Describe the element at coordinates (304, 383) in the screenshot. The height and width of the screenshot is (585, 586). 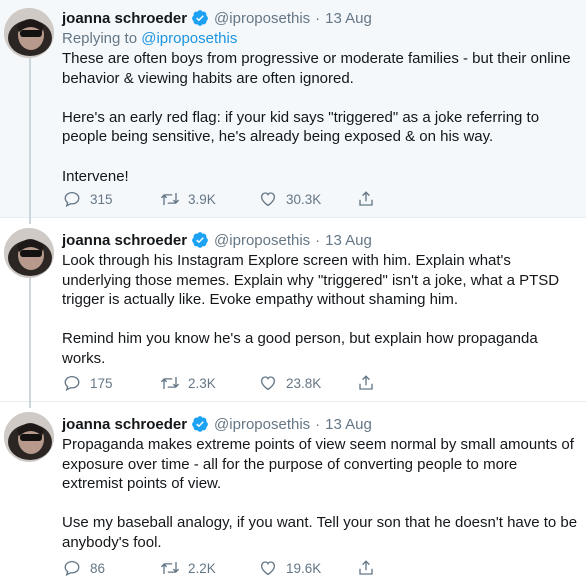
I see `like-count: 23.8K` at that location.